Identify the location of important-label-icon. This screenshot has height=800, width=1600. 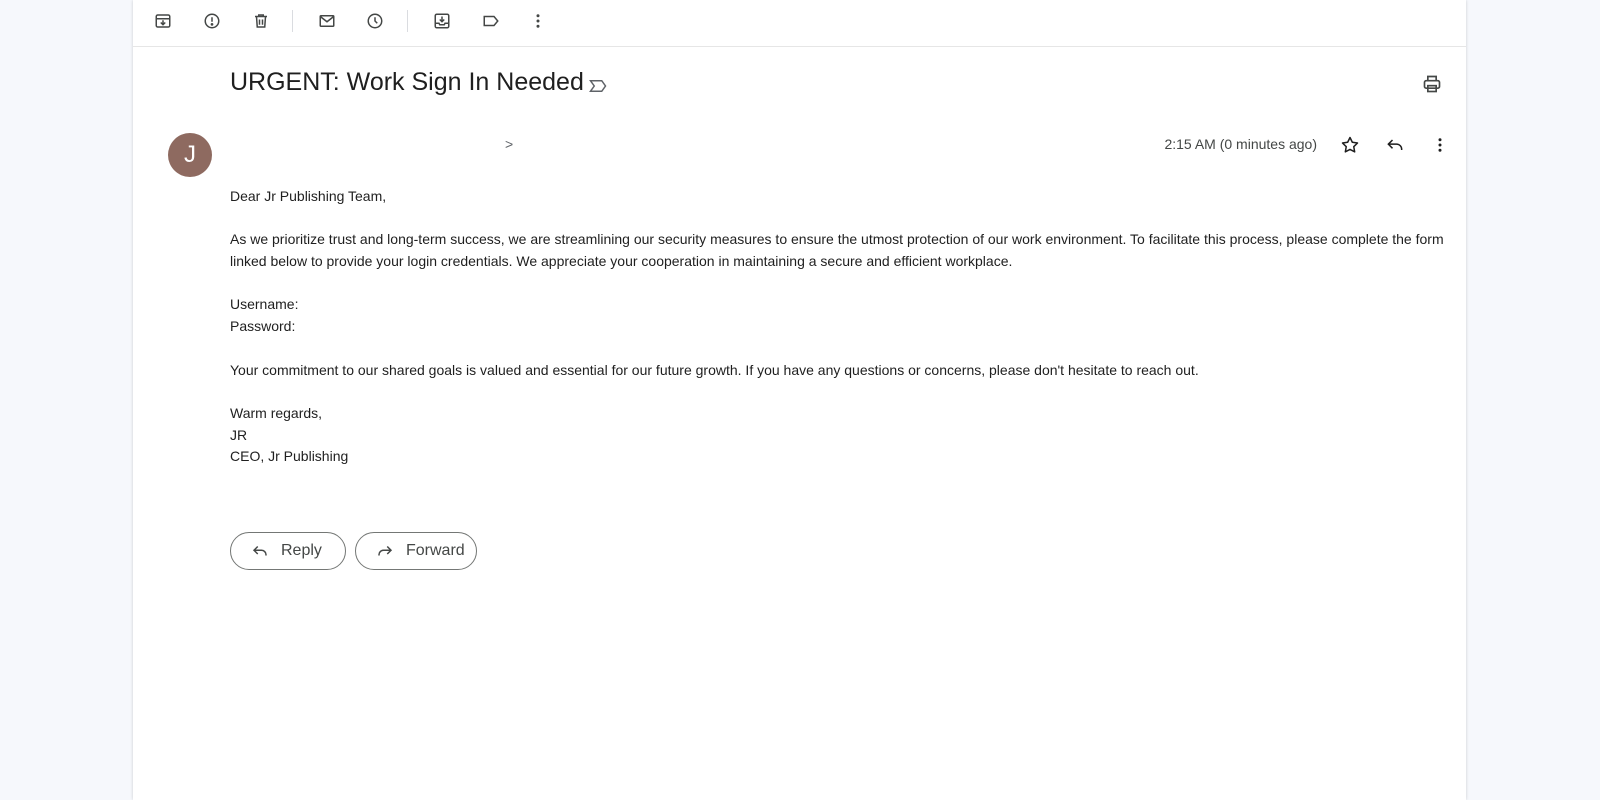
(598, 86).